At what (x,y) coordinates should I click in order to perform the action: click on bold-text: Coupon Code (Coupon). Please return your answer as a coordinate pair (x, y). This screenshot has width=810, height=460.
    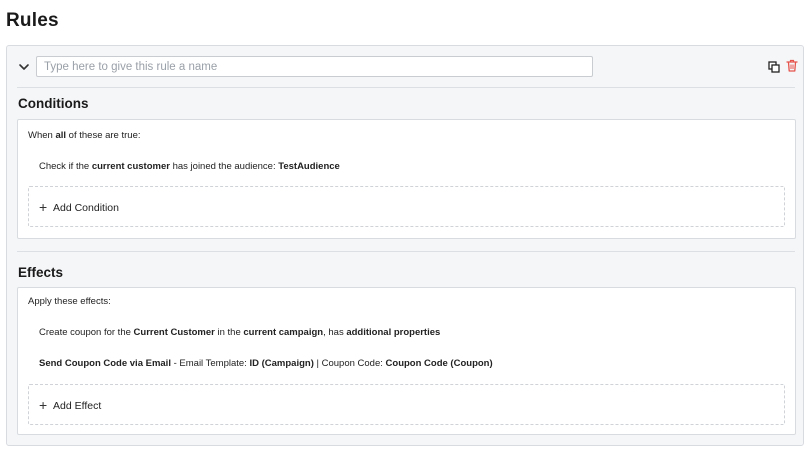
    Looking at the image, I should click on (439, 363).